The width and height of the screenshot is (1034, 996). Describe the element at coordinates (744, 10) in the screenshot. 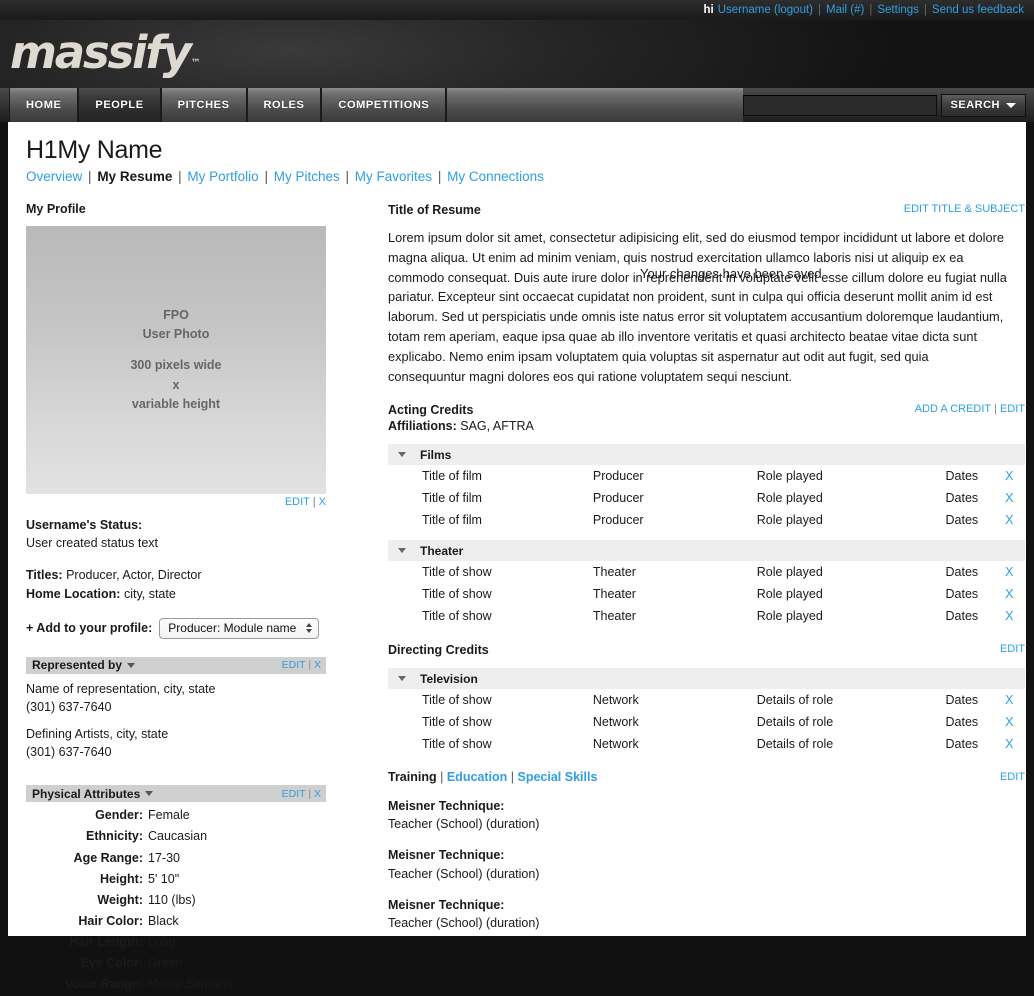

I see `username-link: Username` at that location.